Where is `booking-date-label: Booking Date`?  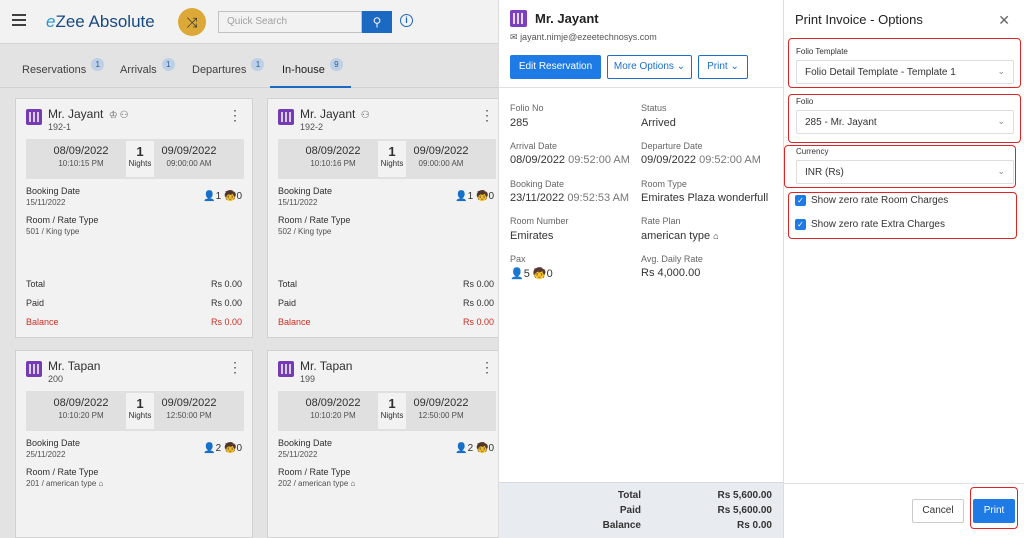
booking-date-label: Booking Date is located at coordinates (537, 184).